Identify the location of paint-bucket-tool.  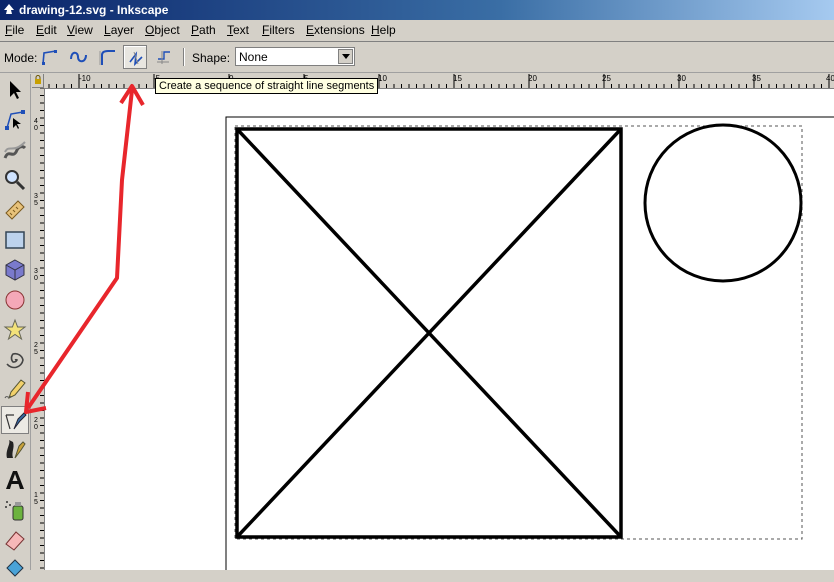
(15, 568).